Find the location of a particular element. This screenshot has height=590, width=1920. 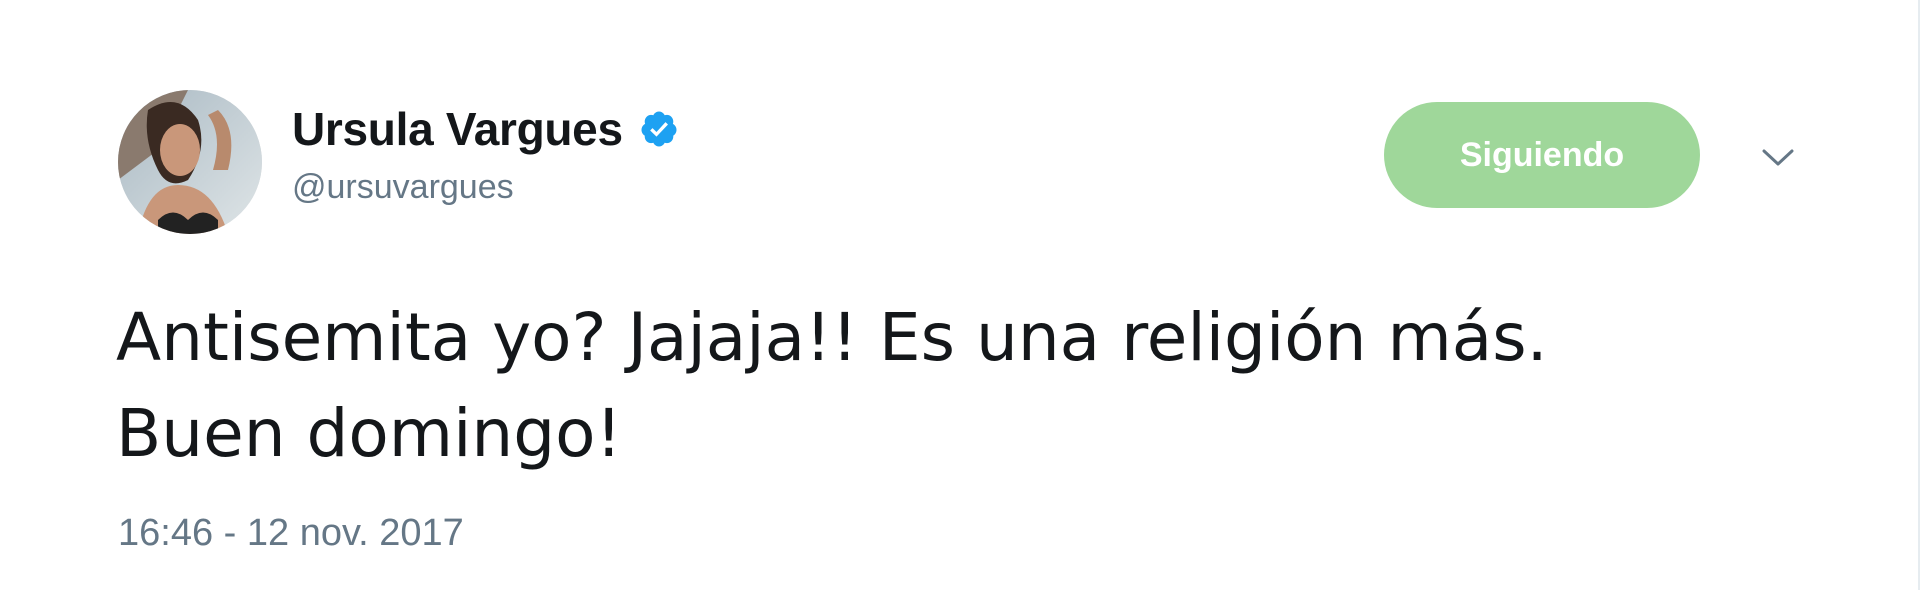

following-button: Siguiendo is located at coordinates (1542, 155).